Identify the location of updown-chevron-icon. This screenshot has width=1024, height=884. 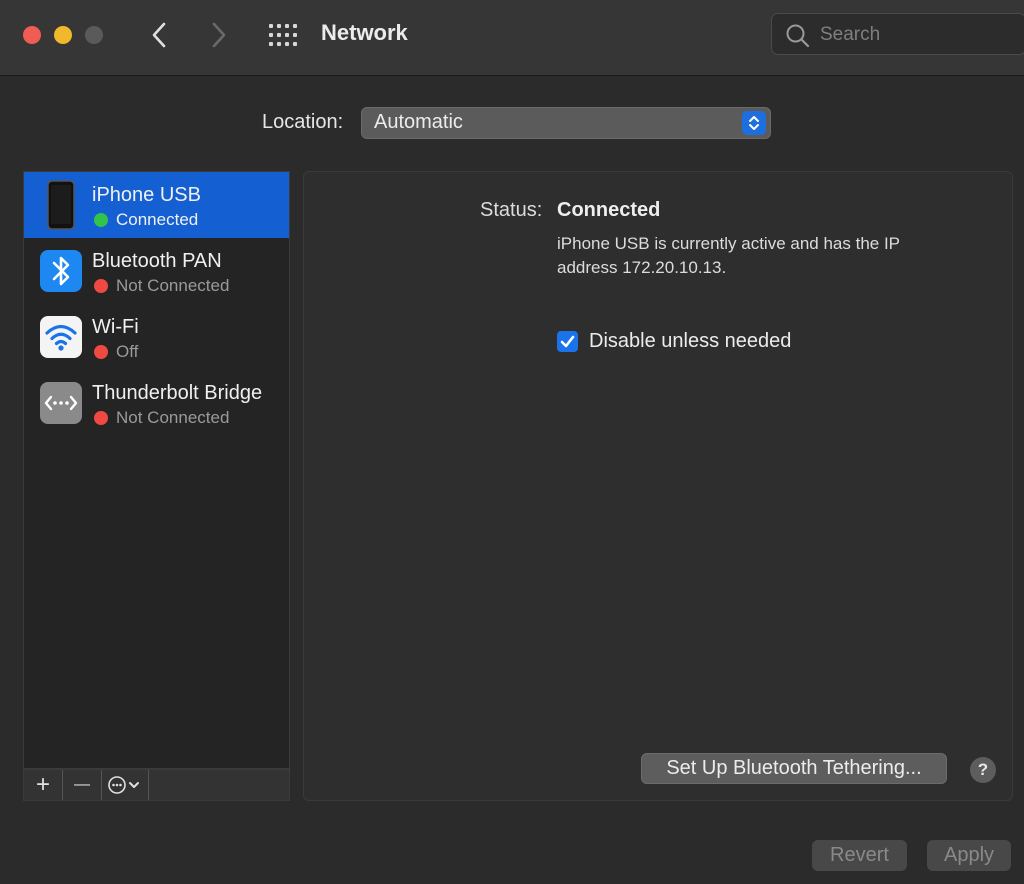
(754, 123).